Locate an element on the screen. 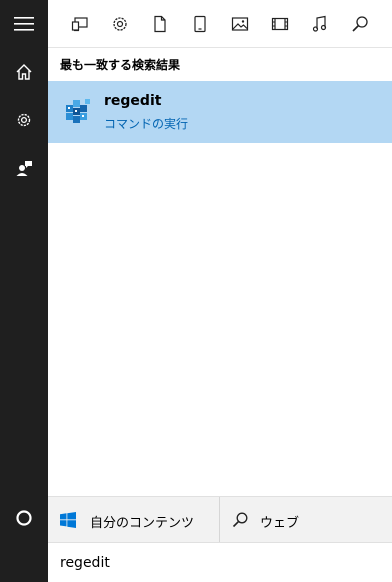 The image size is (392, 582). filter-device-button is located at coordinates (200, 24).